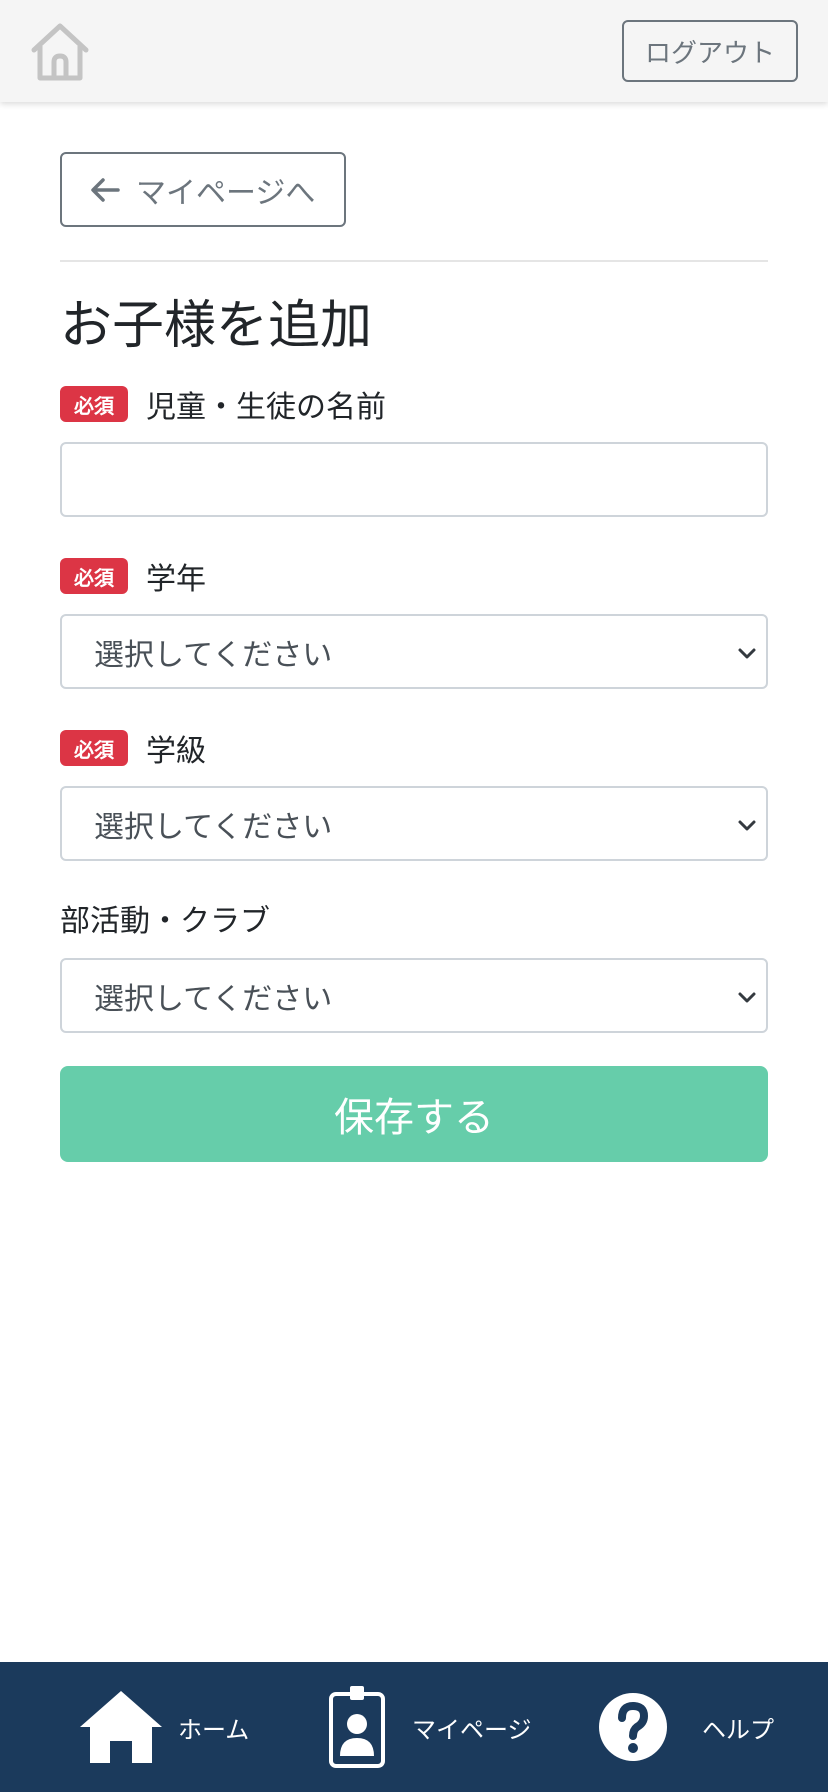 The width and height of the screenshot is (828, 1792). What do you see at coordinates (414, 651) in the screenshot?
I see `grade-select: 選択してください` at bounding box center [414, 651].